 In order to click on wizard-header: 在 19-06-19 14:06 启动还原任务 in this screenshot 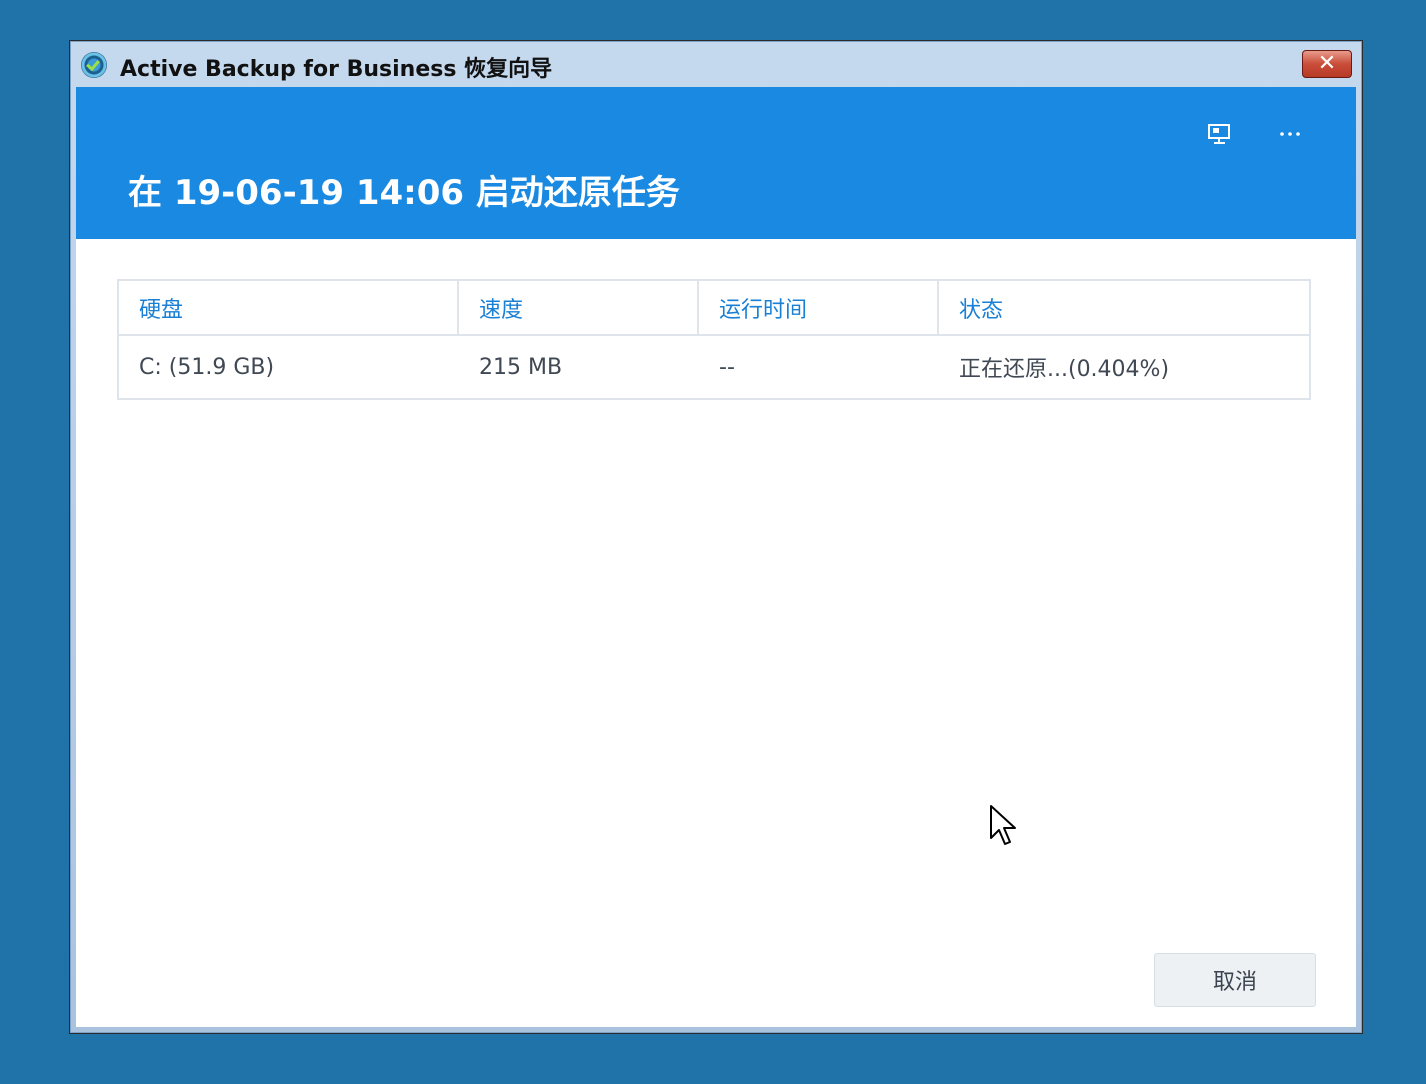, I will do `click(716, 163)`.